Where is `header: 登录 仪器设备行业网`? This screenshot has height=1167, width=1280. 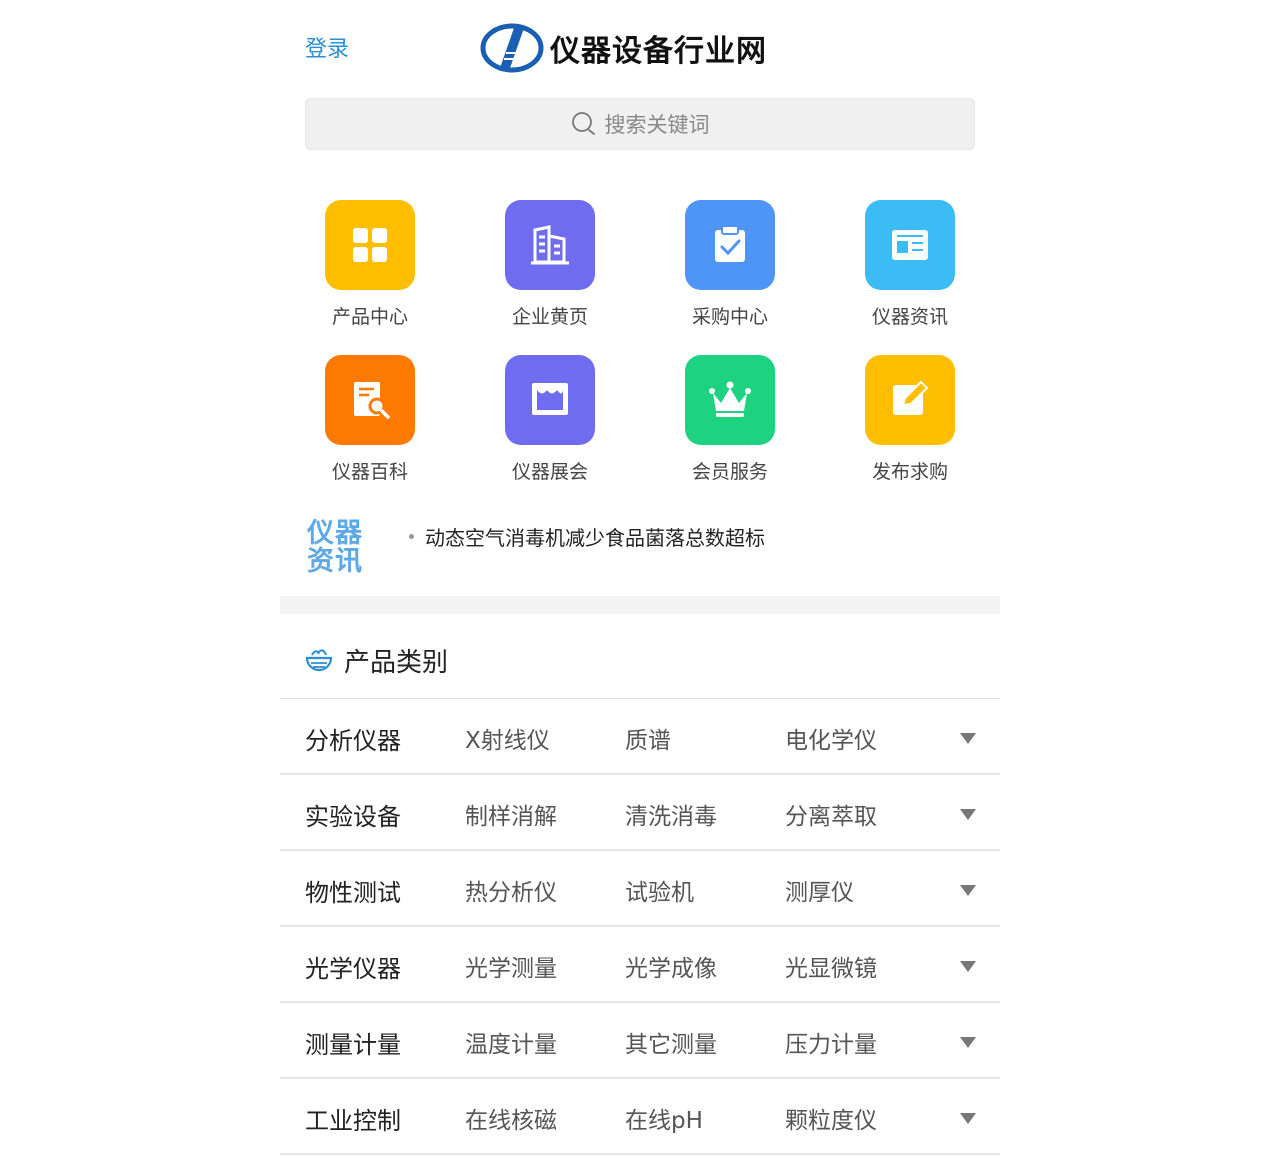 header: 登录 仪器设备行业网 is located at coordinates (640, 45).